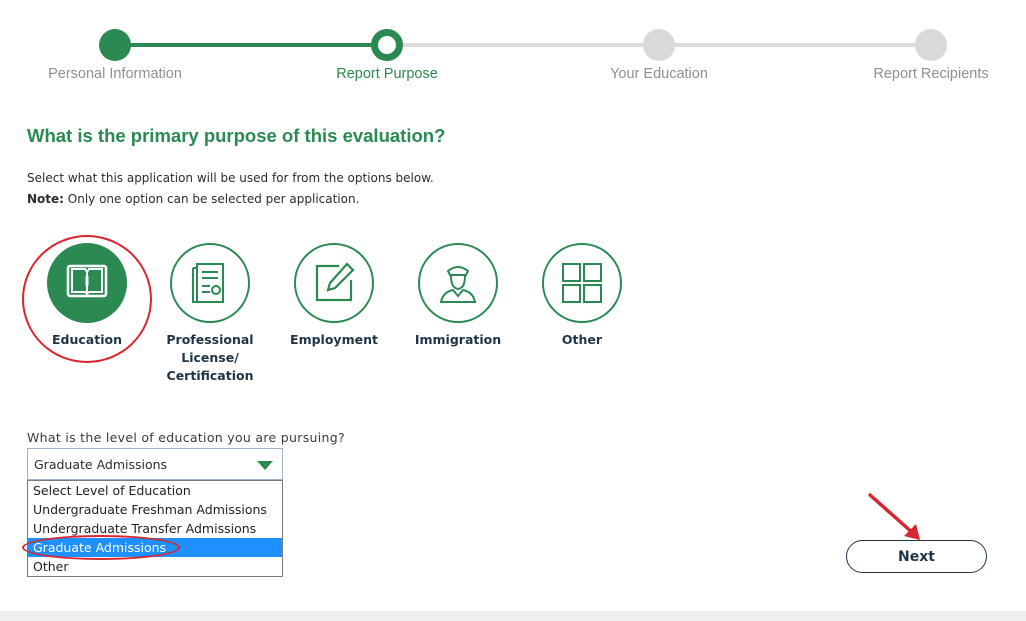  I want to click on step-dot-report-recipients, so click(931, 45).